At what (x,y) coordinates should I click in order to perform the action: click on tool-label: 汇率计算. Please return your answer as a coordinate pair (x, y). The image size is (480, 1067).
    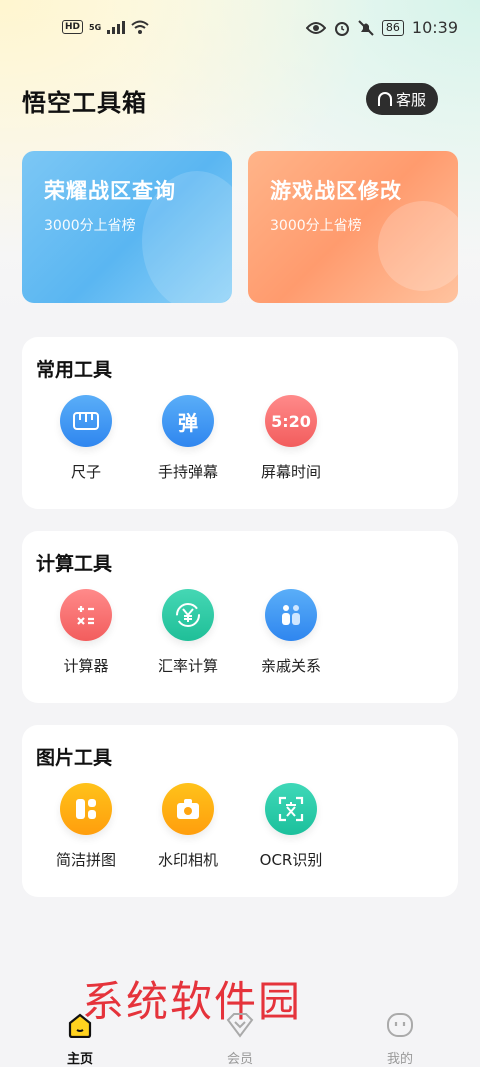
    Looking at the image, I should click on (187, 666).